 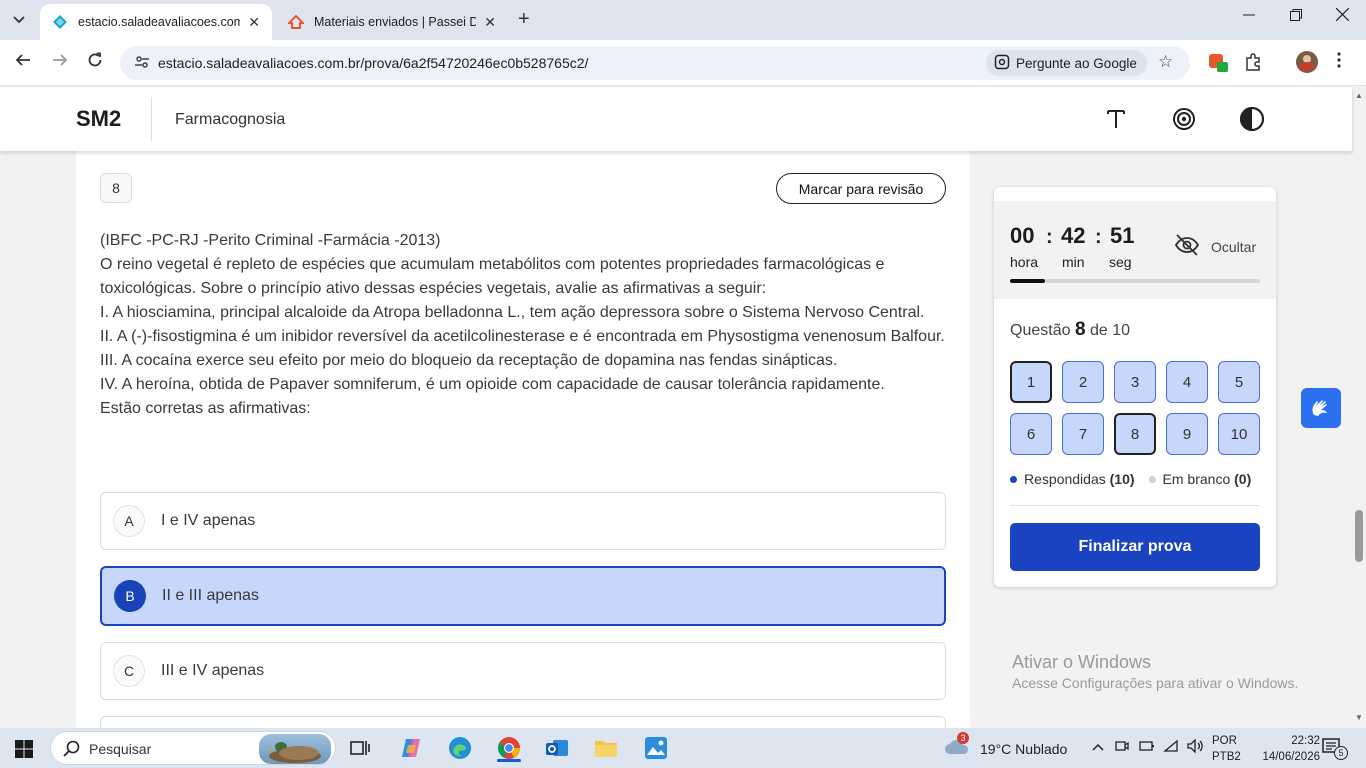 What do you see at coordinates (1342, 16) in the screenshot?
I see `close-window-icon` at bounding box center [1342, 16].